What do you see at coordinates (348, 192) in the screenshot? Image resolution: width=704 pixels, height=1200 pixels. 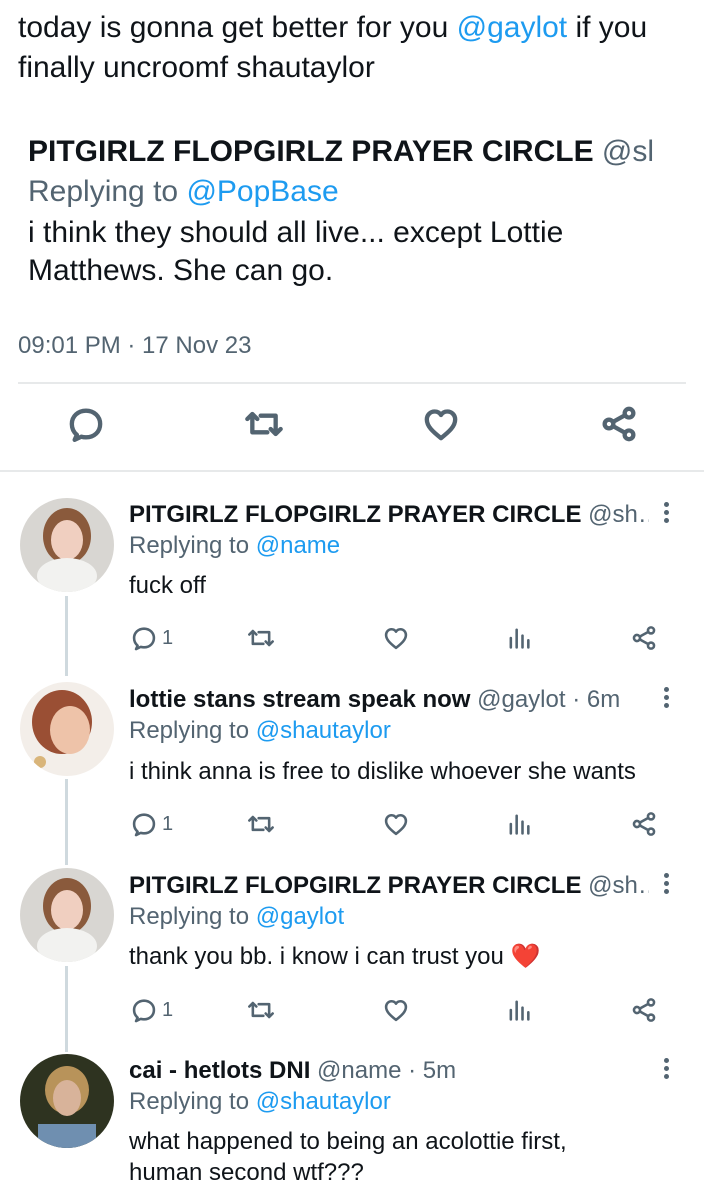 I see `quoted-tweet-replying-to: Replying to @PopBase` at bounding box center [348, 192].